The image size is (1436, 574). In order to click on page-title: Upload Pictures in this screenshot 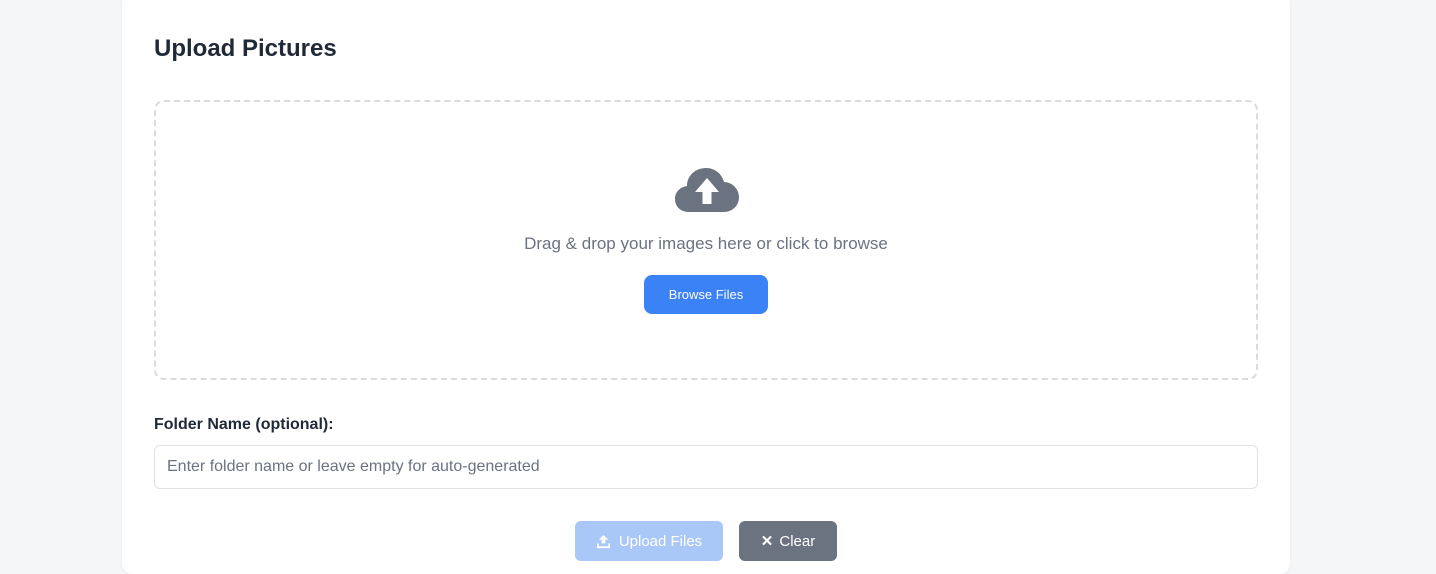, I will do `click(245, 48)`.